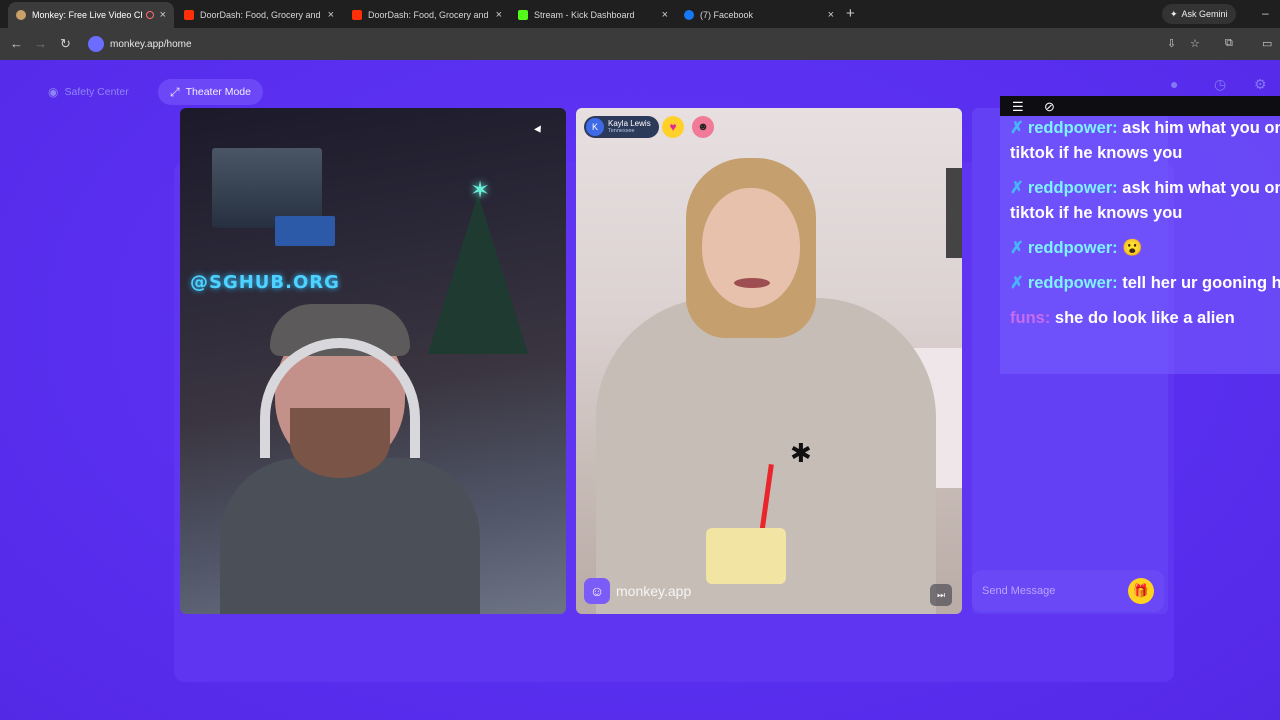 This screenshot has height=720, width=1280. I want to click on partner-name: Kayla Lewis, so click(629, 123).